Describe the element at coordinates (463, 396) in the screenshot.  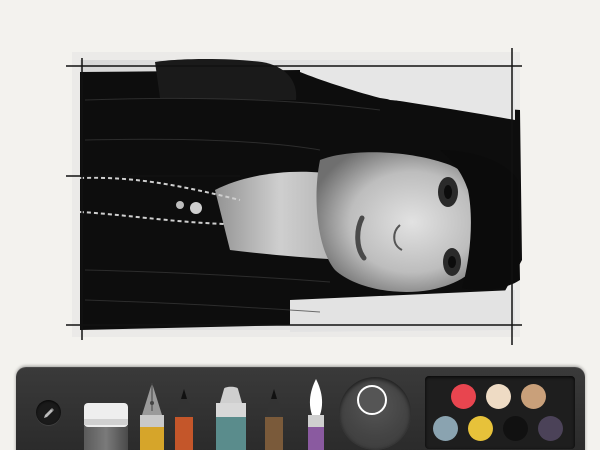
I see `red-swatch` at that location.